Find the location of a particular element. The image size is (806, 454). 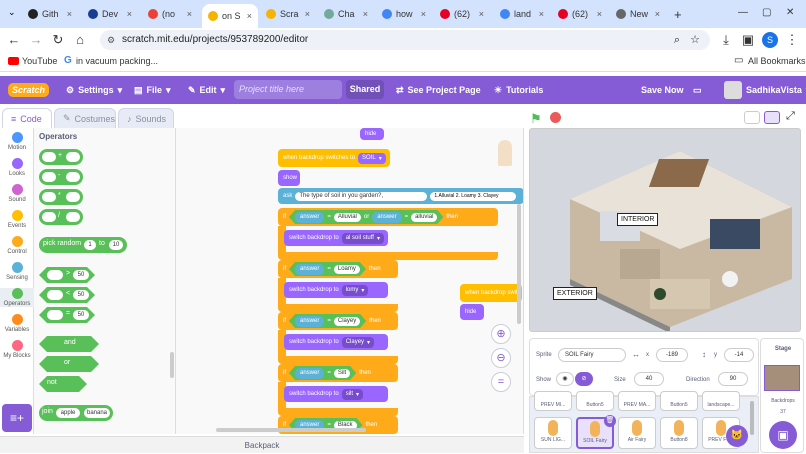

window-close-icon: ✕ is located at coordinates (790, 12).